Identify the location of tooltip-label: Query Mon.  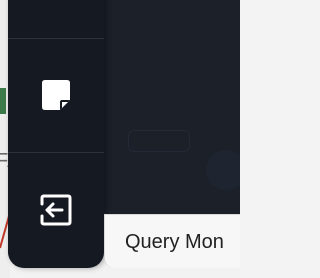
(174, 242).